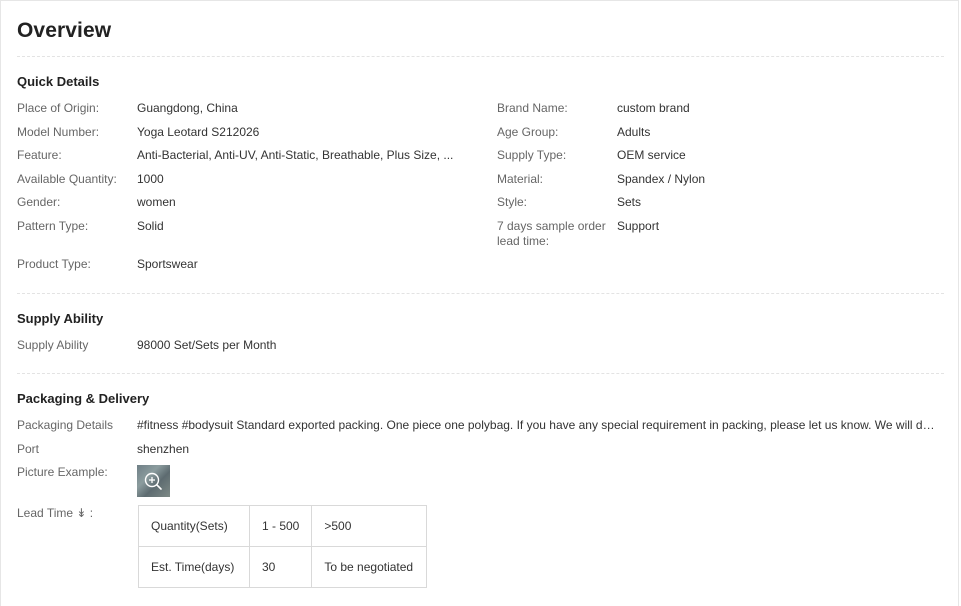 This screenshot has height=606, width=961. I want to click on table-row: Quantity(Sets) 1 - 500 >500, so click(283, 526).